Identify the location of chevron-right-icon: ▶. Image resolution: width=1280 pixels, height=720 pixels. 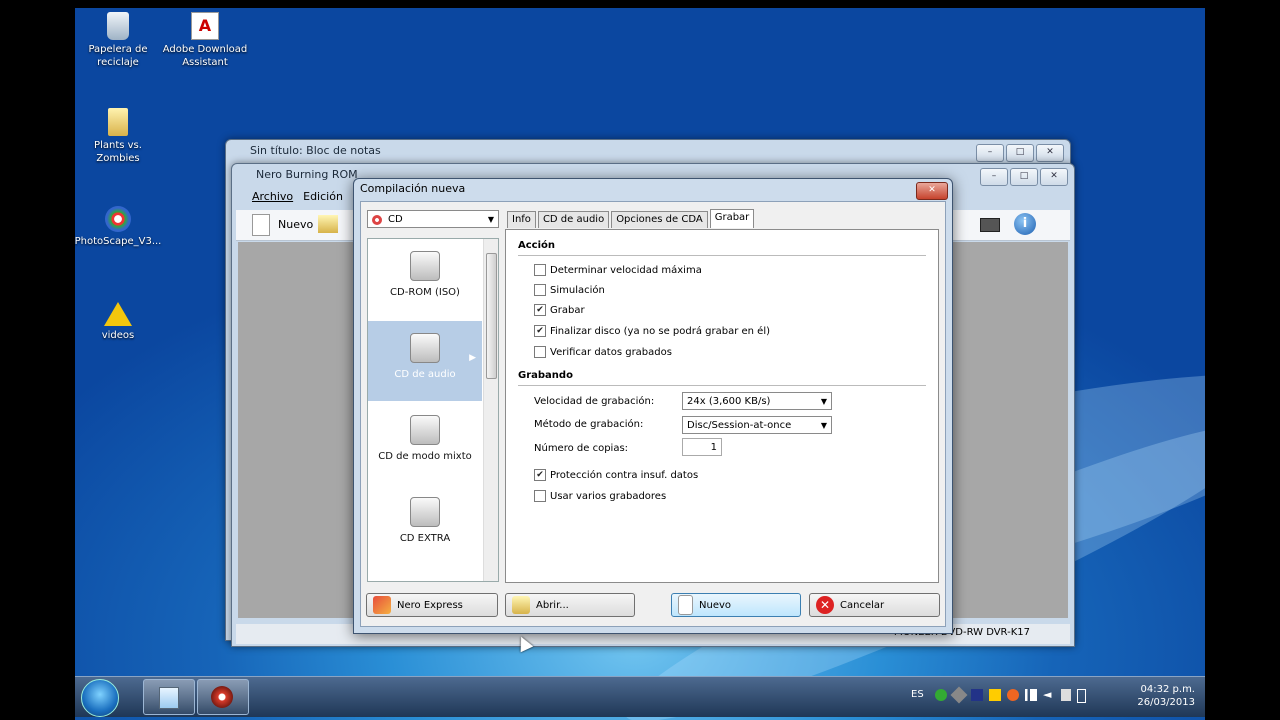
(472, 358).